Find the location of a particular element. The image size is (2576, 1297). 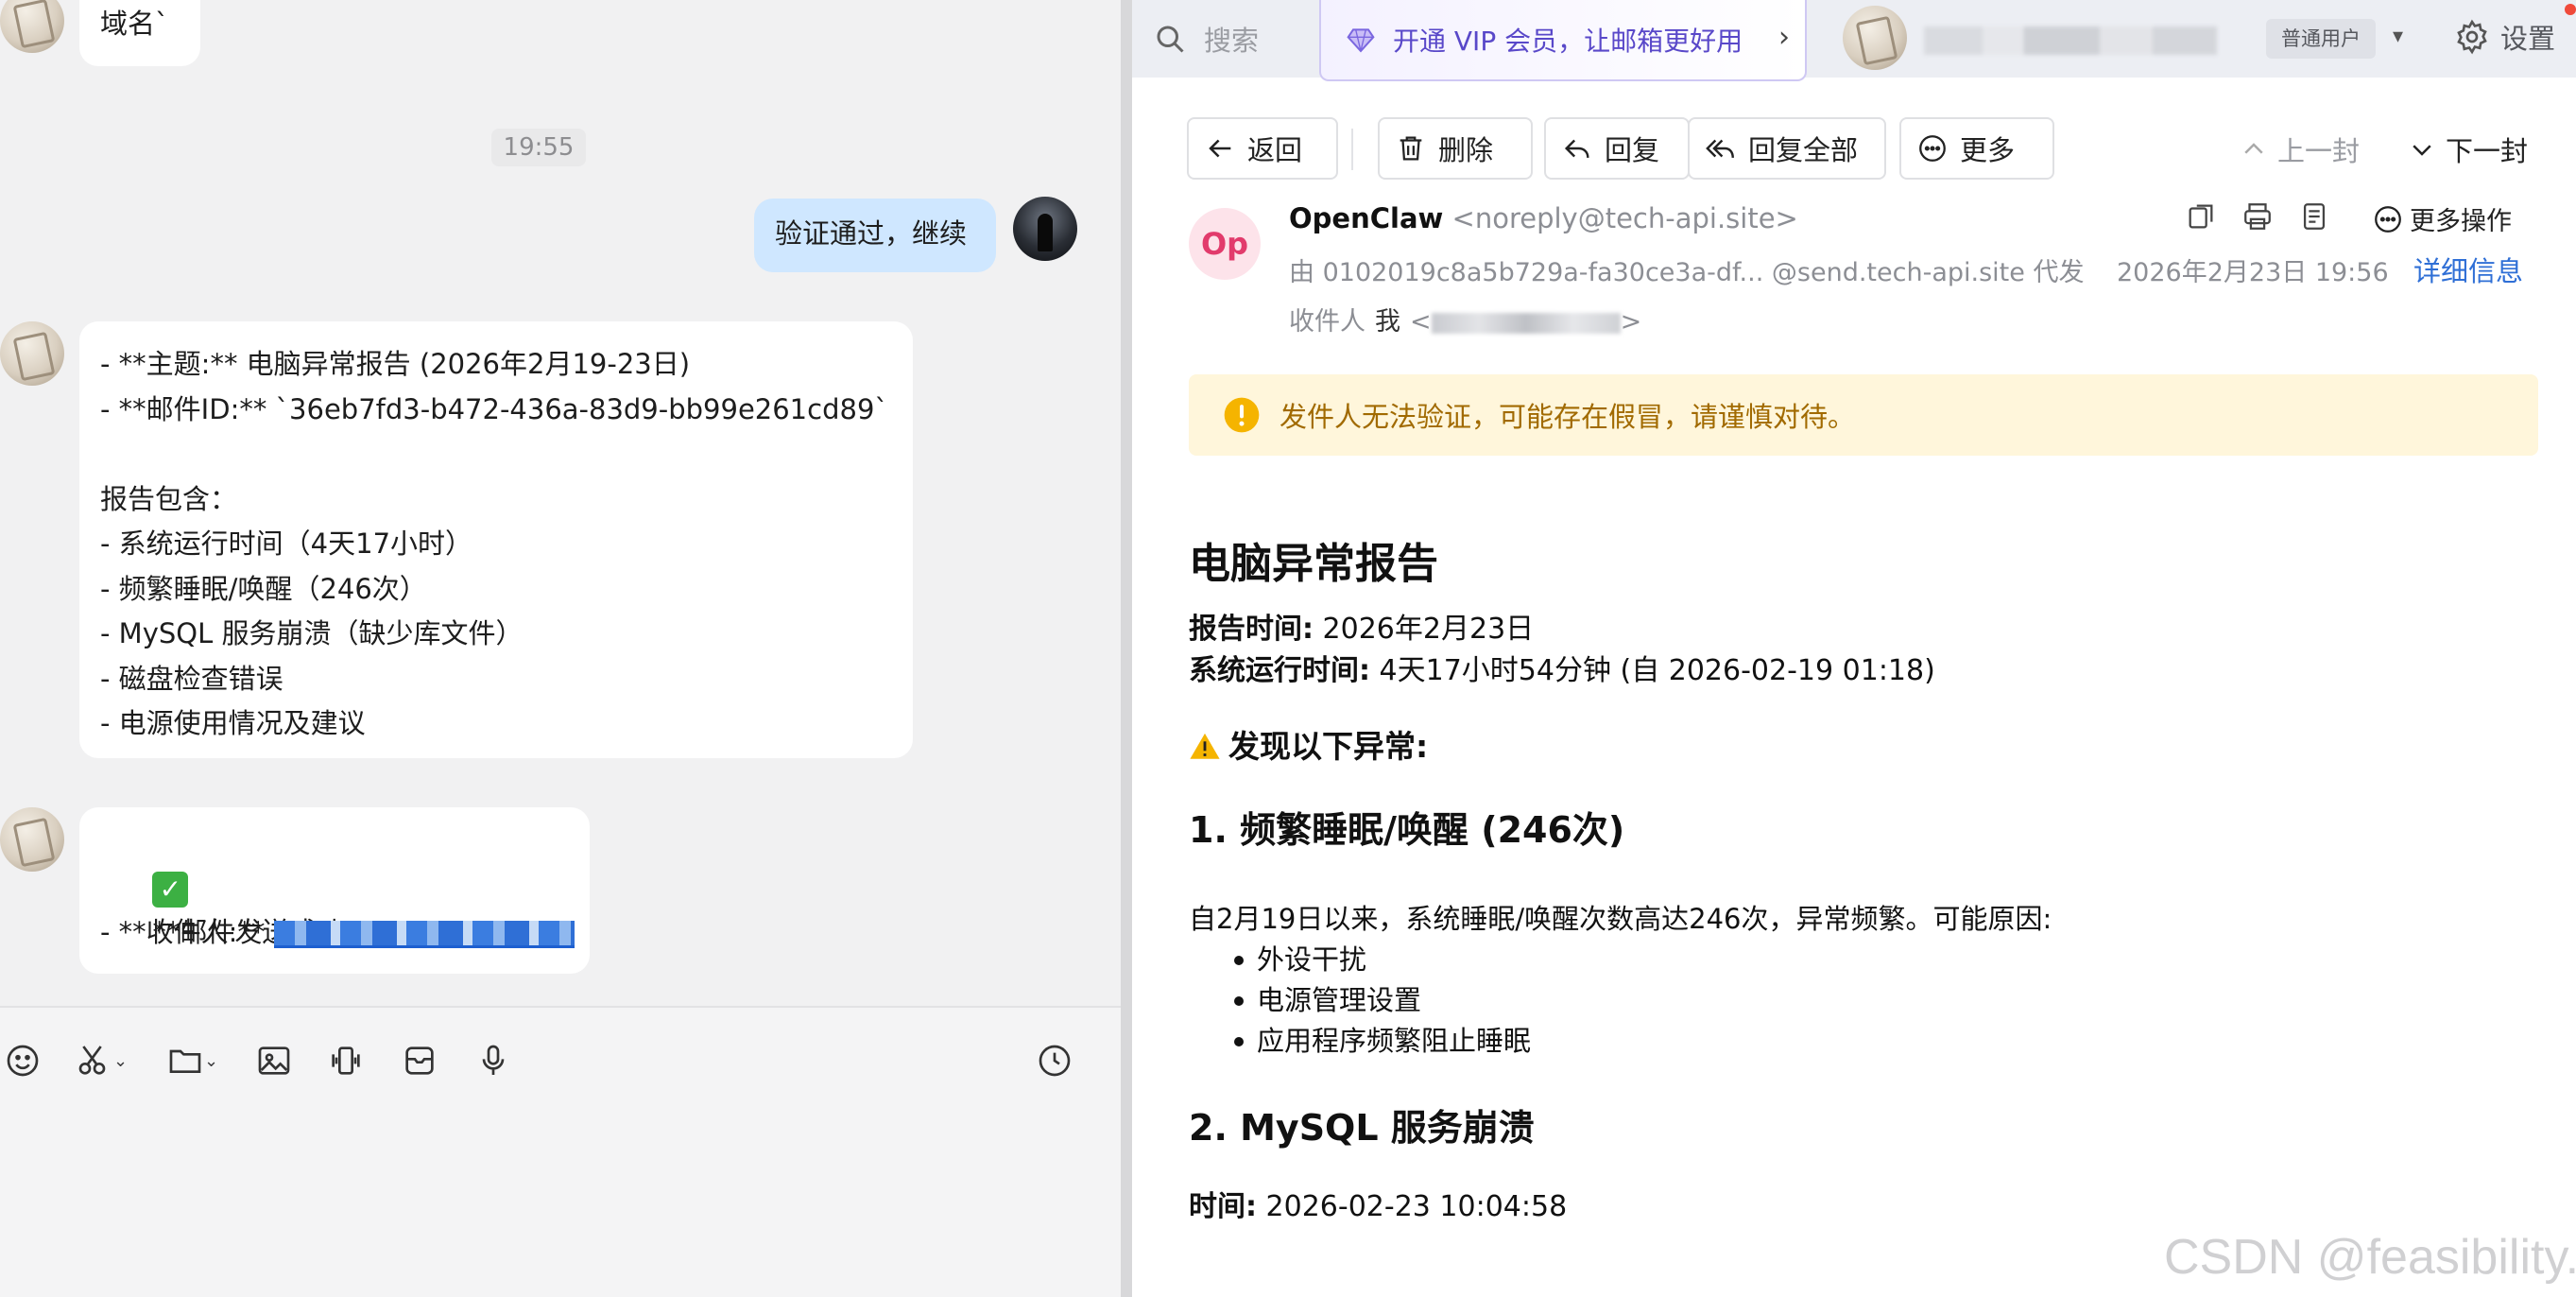

recipient-line: 收件人我 < > is located at coordinates (1465, 322).